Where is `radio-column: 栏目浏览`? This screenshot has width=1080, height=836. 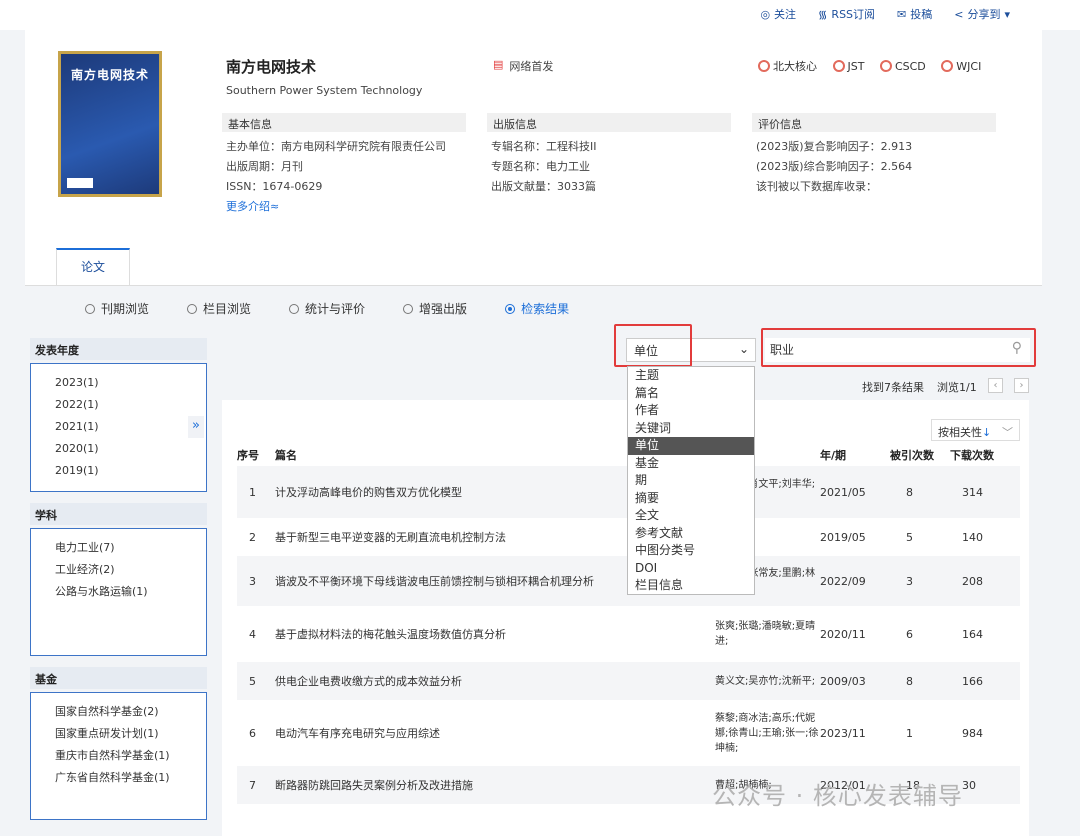
radio-column: 栏目浏览 is located at coordinates (219, 308).